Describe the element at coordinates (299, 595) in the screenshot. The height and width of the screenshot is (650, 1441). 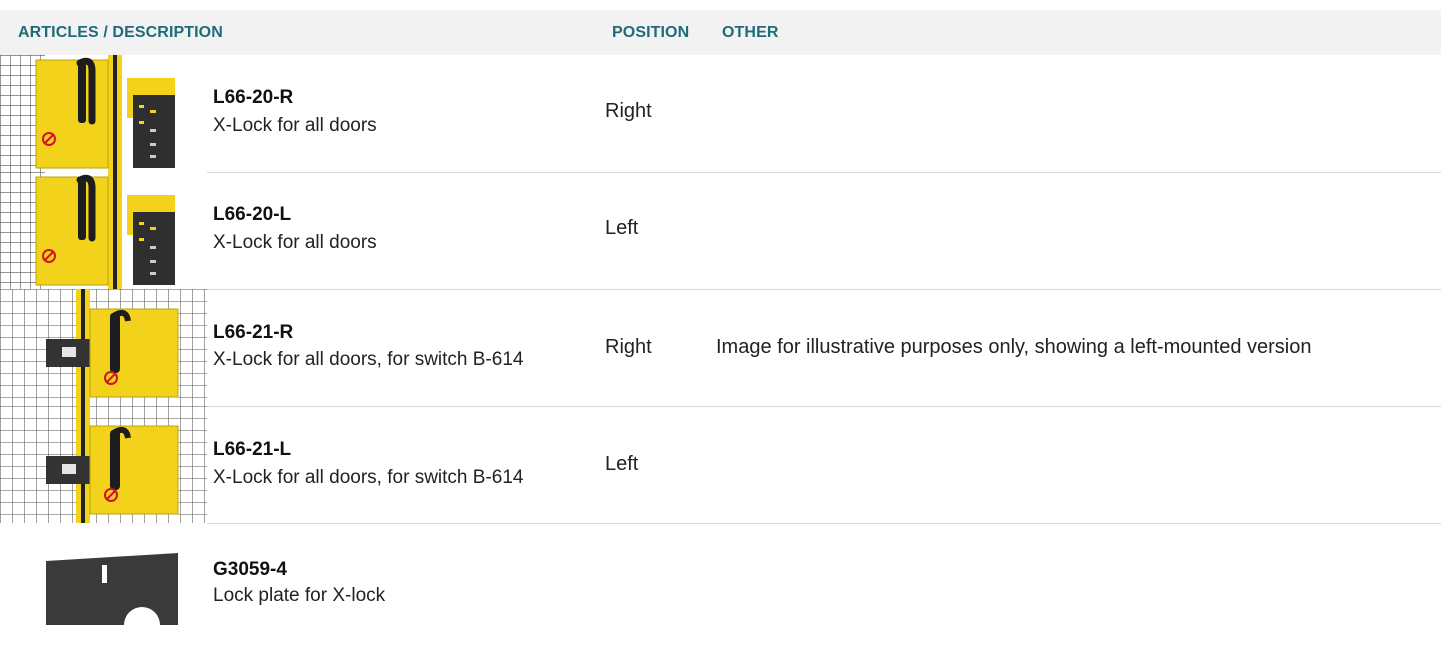
I see `article-description: Lock plate for X-lock` at that location.